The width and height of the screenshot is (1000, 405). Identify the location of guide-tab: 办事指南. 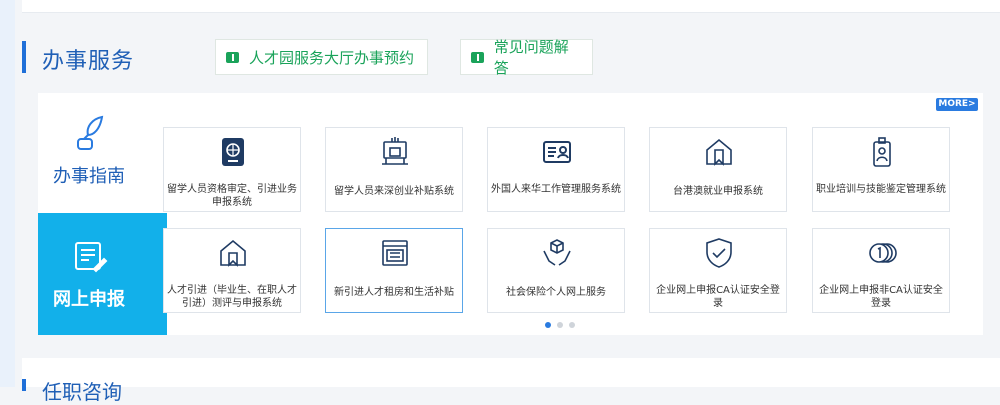
(103, 153).